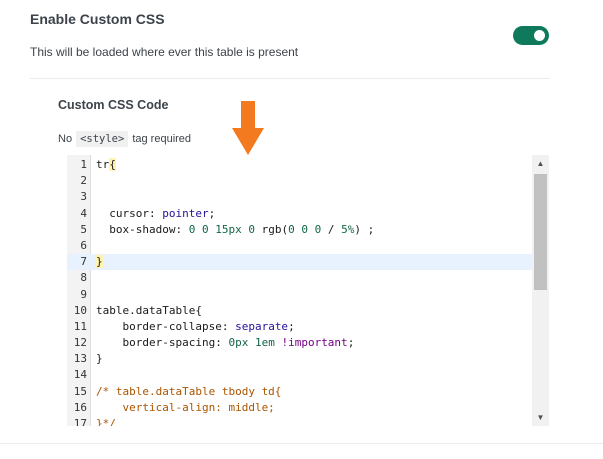  I want to click on line-number: 4, so click(83, 213).